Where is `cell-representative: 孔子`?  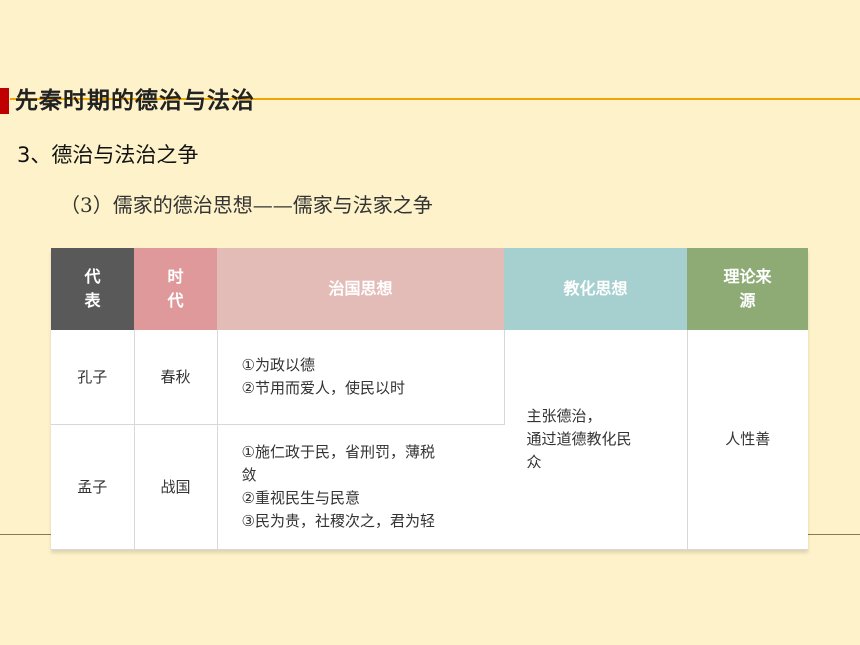 cell-representative: 孔子 is located at coordinates (93, 377).